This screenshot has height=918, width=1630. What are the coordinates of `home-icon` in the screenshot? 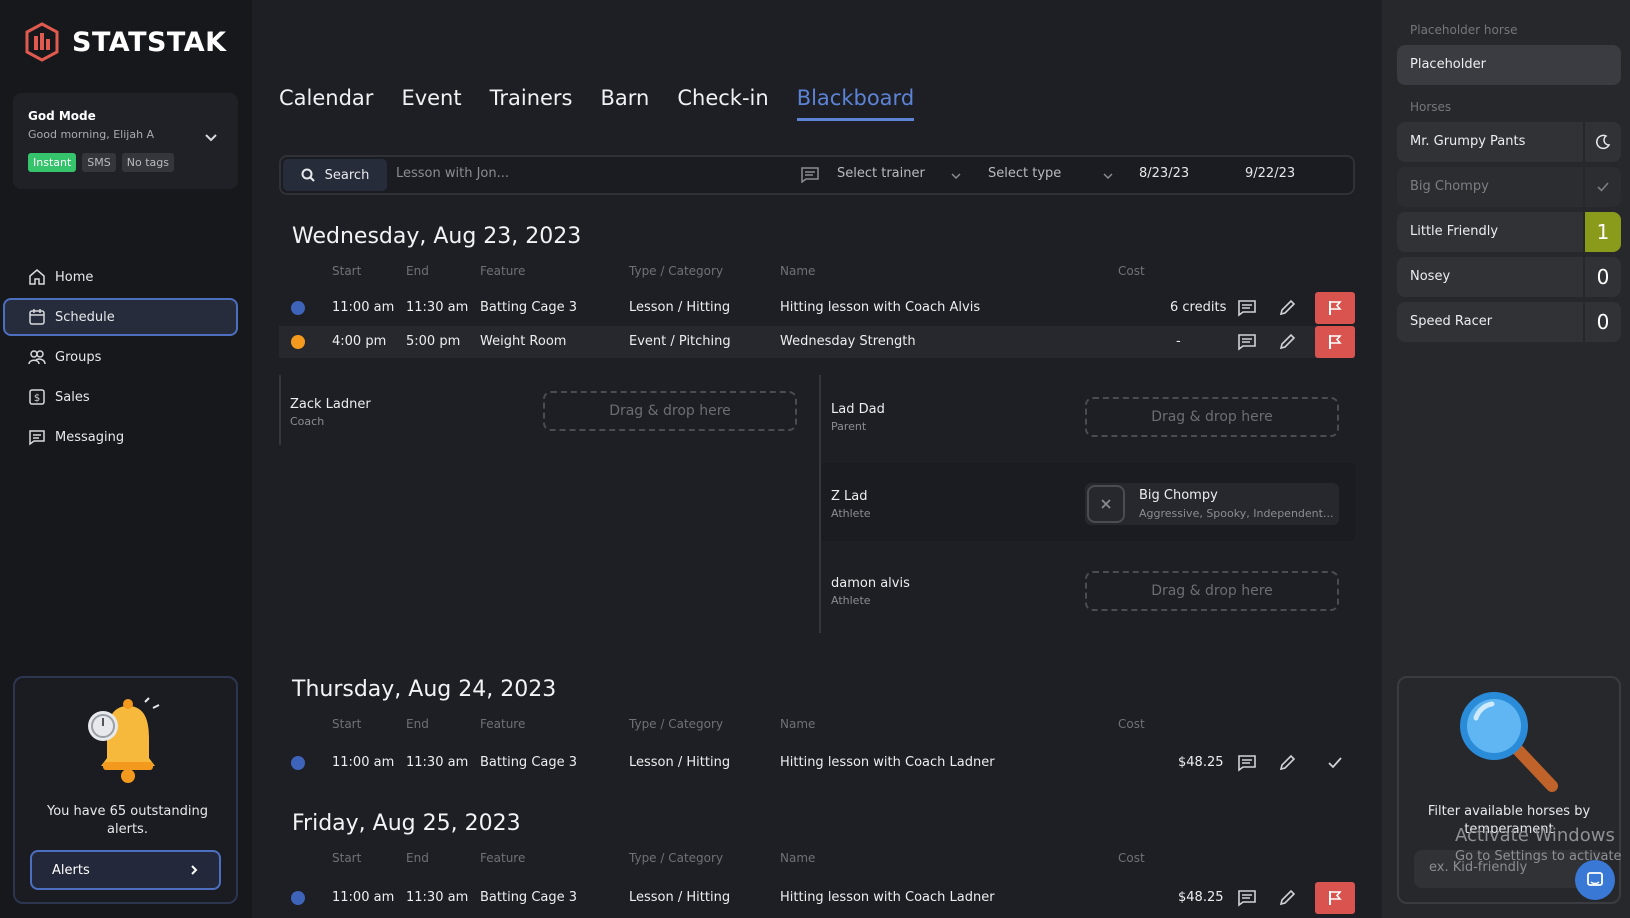 It's located at (37, 277).